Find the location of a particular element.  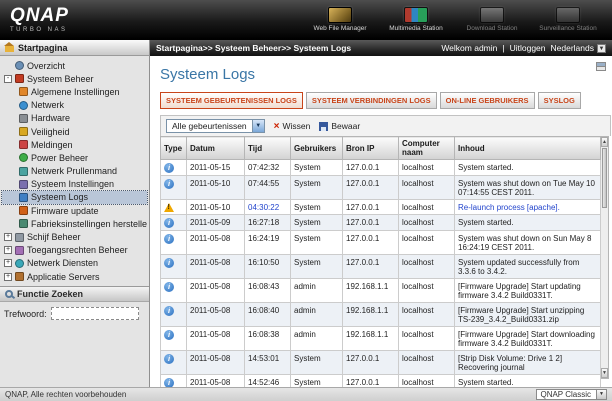

table-scrollbar: ▲ ▼ is located at coordinates (605, 257).